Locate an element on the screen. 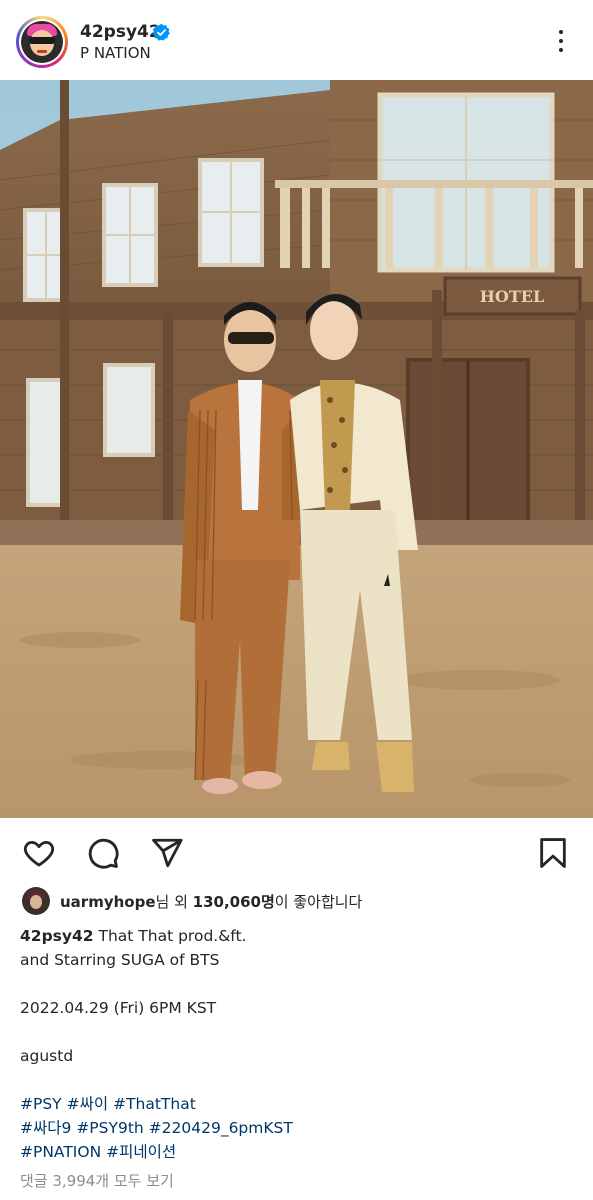 This screenshot has width=593, height=1200. post-location-label: P NATION is located at coordinates (115, 53).